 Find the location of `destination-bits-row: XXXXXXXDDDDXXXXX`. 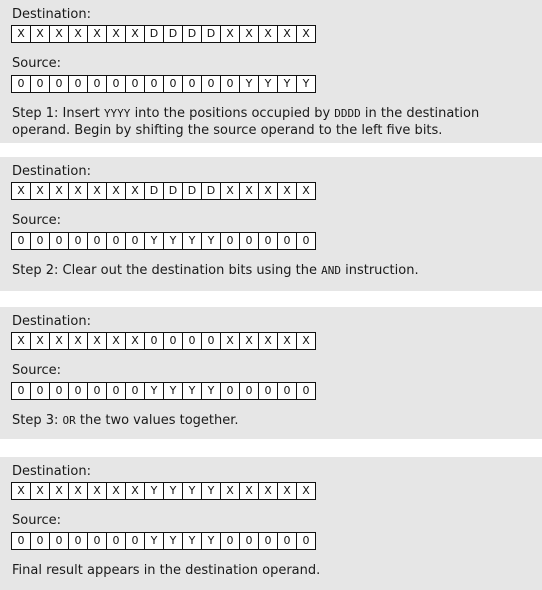

destination-bits-row: XXXXXXXDDDDXXXXX is located at coordinates (163, 191).